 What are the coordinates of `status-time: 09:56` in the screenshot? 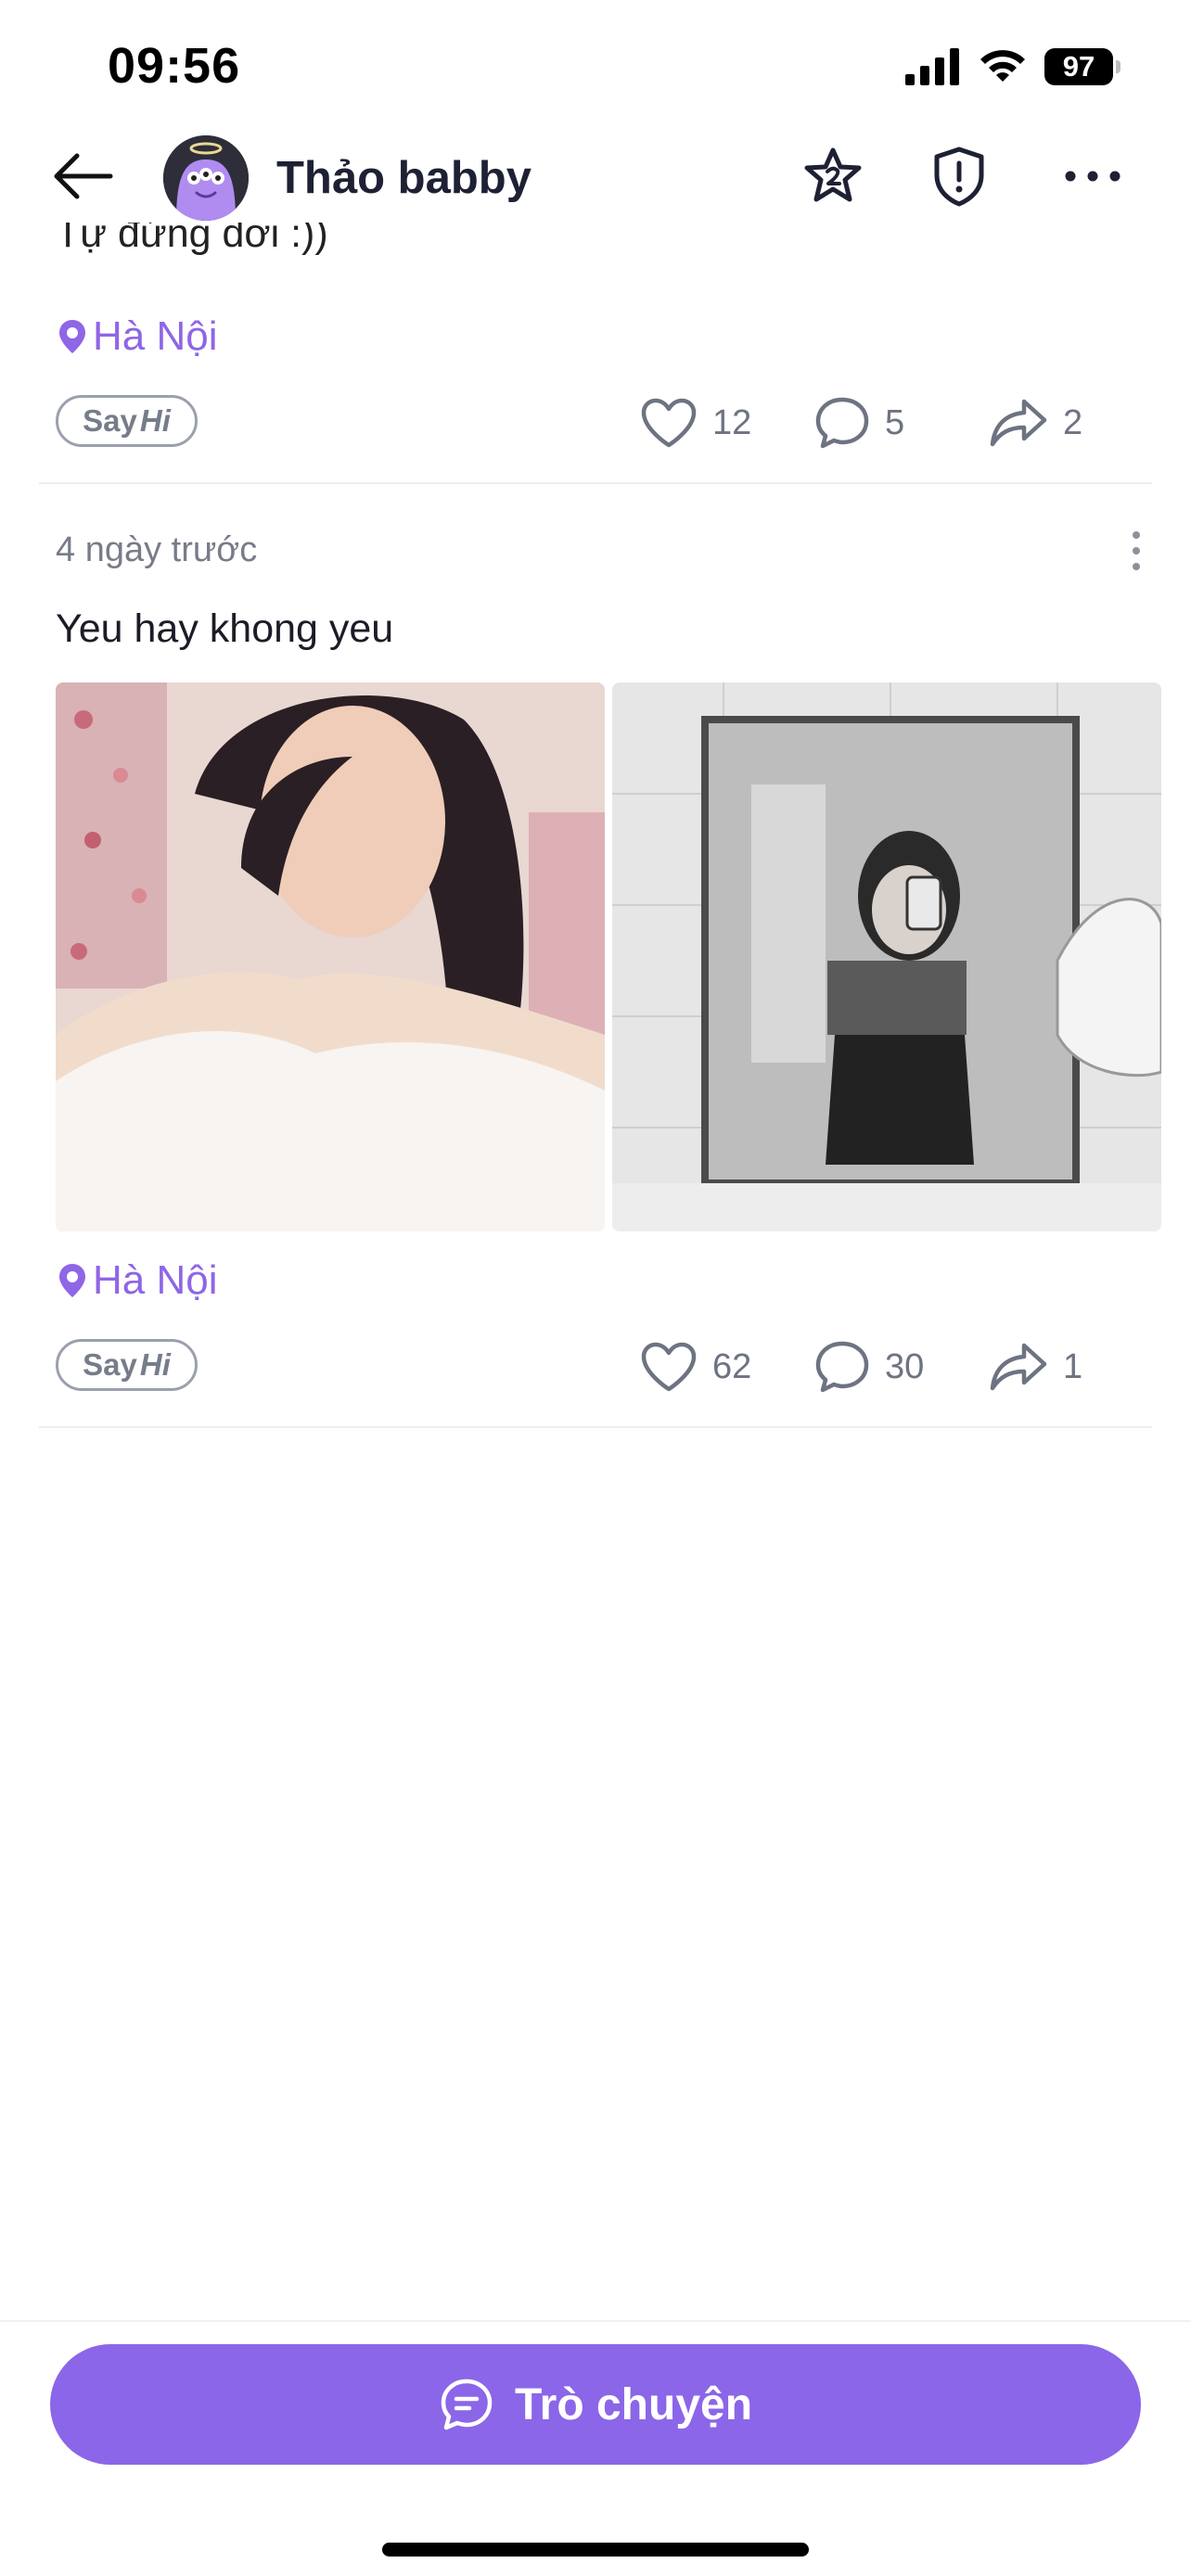 It's located at (174, 66).